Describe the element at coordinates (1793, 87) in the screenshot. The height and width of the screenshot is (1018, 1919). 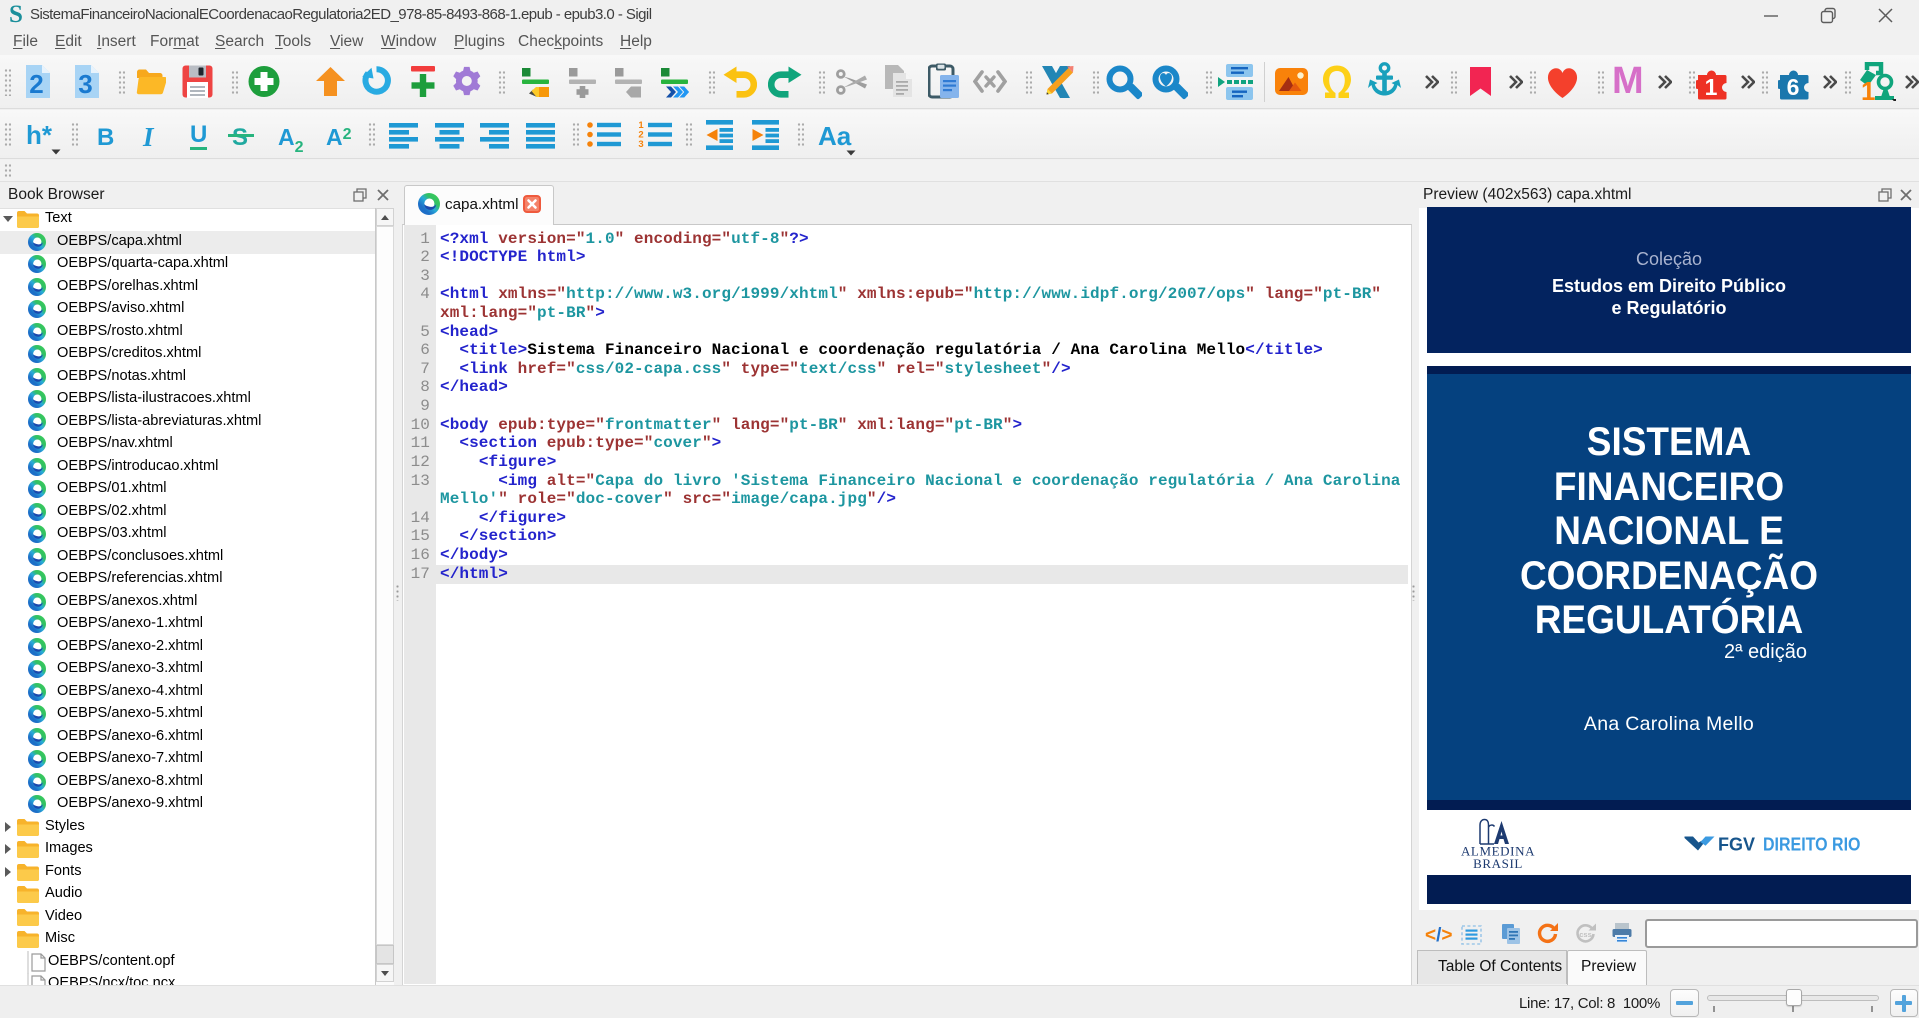
I see `svg-text: 6` at that location.